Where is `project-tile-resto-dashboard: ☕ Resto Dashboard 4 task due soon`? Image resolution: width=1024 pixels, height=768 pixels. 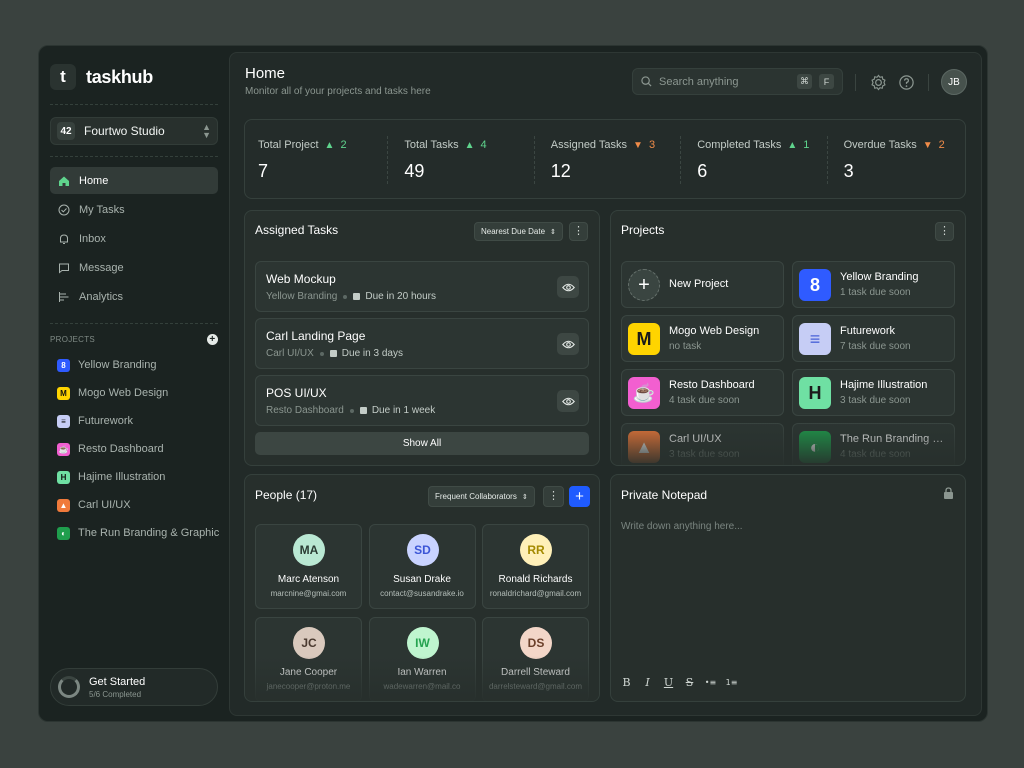
project-tile-resto-dashboard: ☕ Resto Dashboard 4 task due soon is located at coordinates (702, 392).